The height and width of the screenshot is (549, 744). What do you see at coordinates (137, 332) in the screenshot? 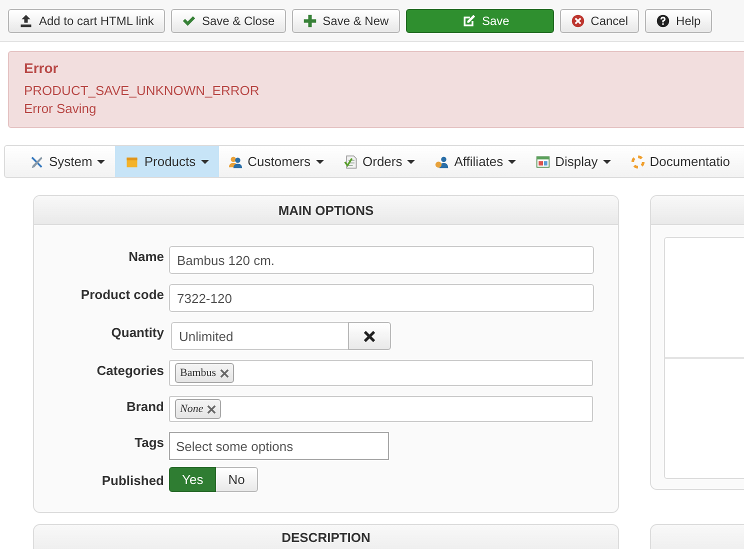
I see `field-label: Quantity` at bounding box center [137, 332].